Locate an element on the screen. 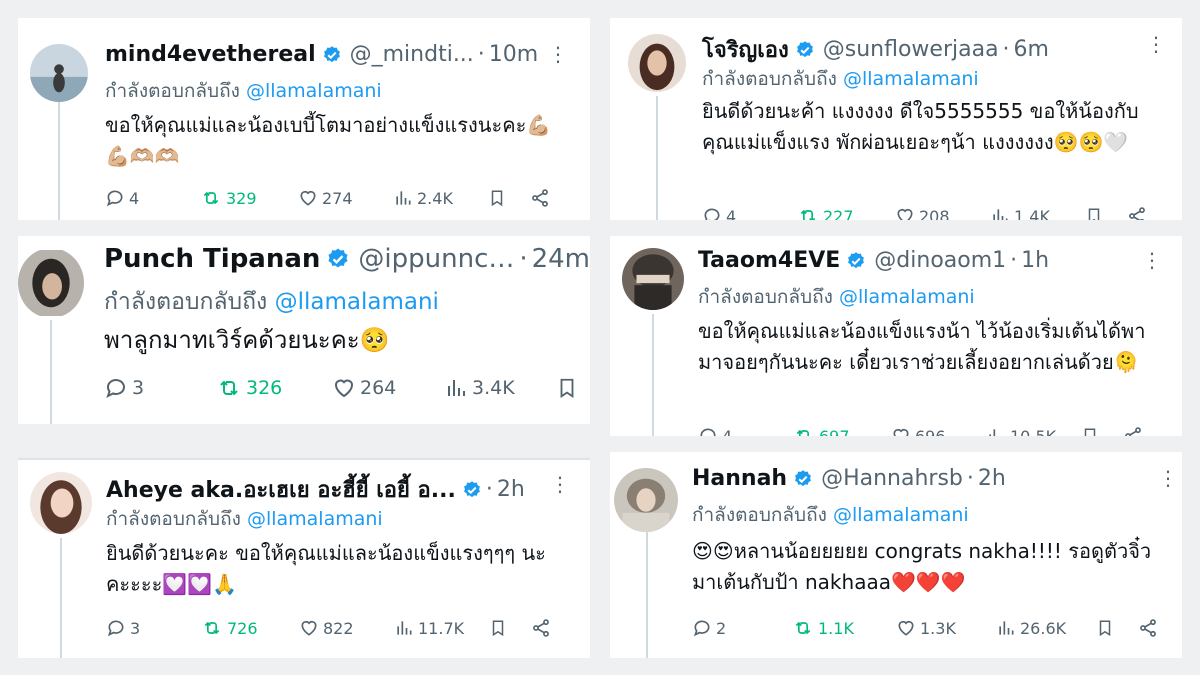 The width and height of the screenshot is (1200, 675). timestamp: 24m is located at coordinates (561, 259).